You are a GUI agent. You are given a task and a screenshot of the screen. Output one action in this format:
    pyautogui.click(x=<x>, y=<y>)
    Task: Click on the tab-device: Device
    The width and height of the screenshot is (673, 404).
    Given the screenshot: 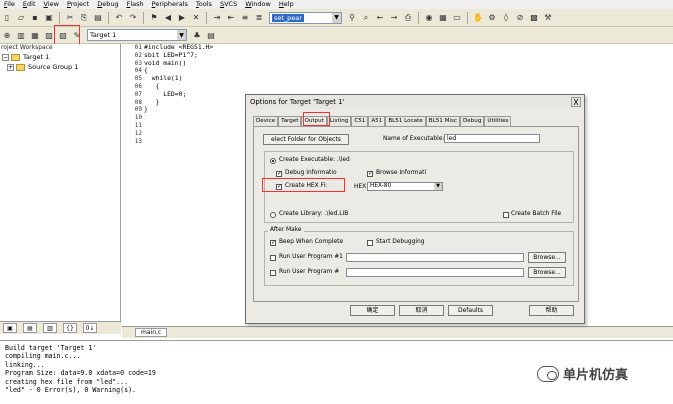 What is the action you would take?
    pyautogui.click(x=266, y=121)
    